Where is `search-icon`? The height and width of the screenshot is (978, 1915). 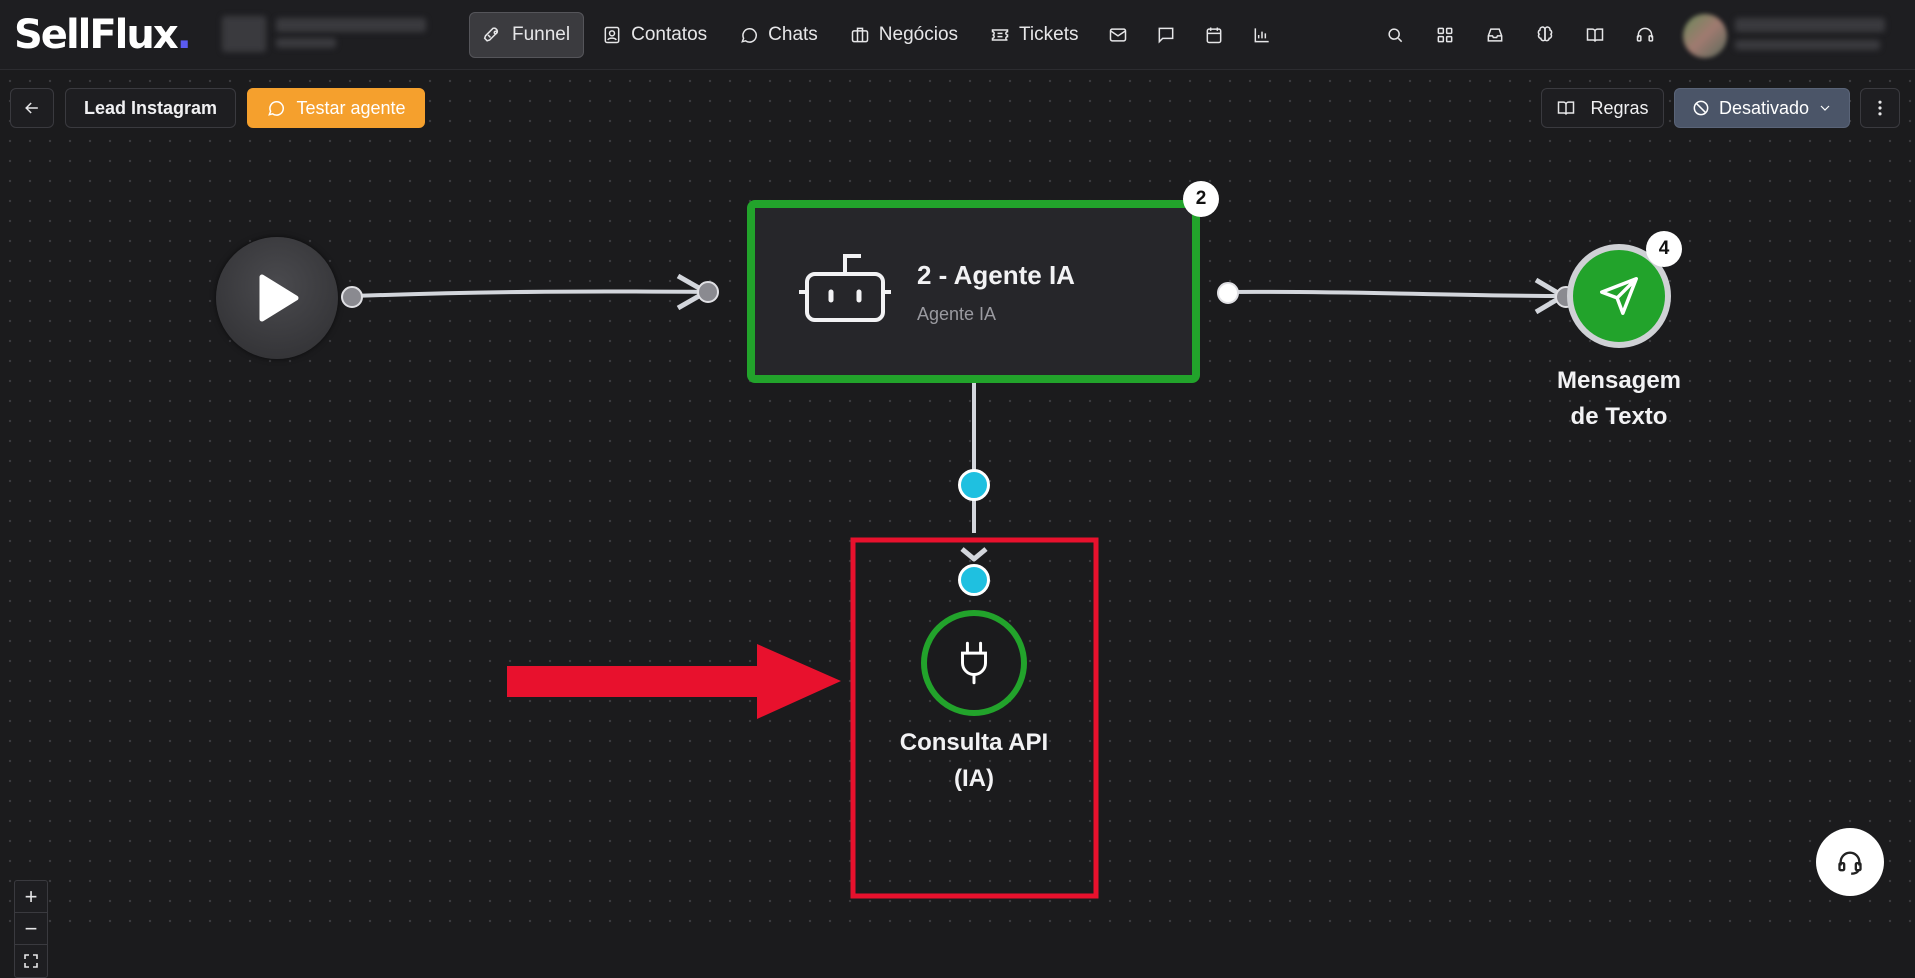 search-icon is located at coordinates (1395, 35).